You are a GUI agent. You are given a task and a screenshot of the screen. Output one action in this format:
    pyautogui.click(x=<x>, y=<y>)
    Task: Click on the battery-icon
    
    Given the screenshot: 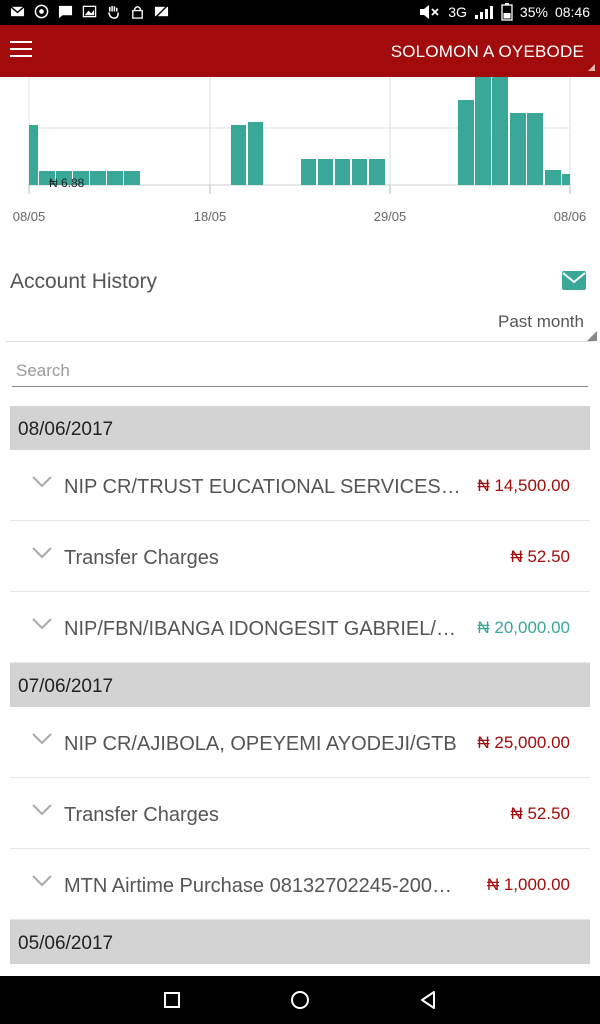 What is the action you would take?
    pyautogui.click(x=507, y=12)
    